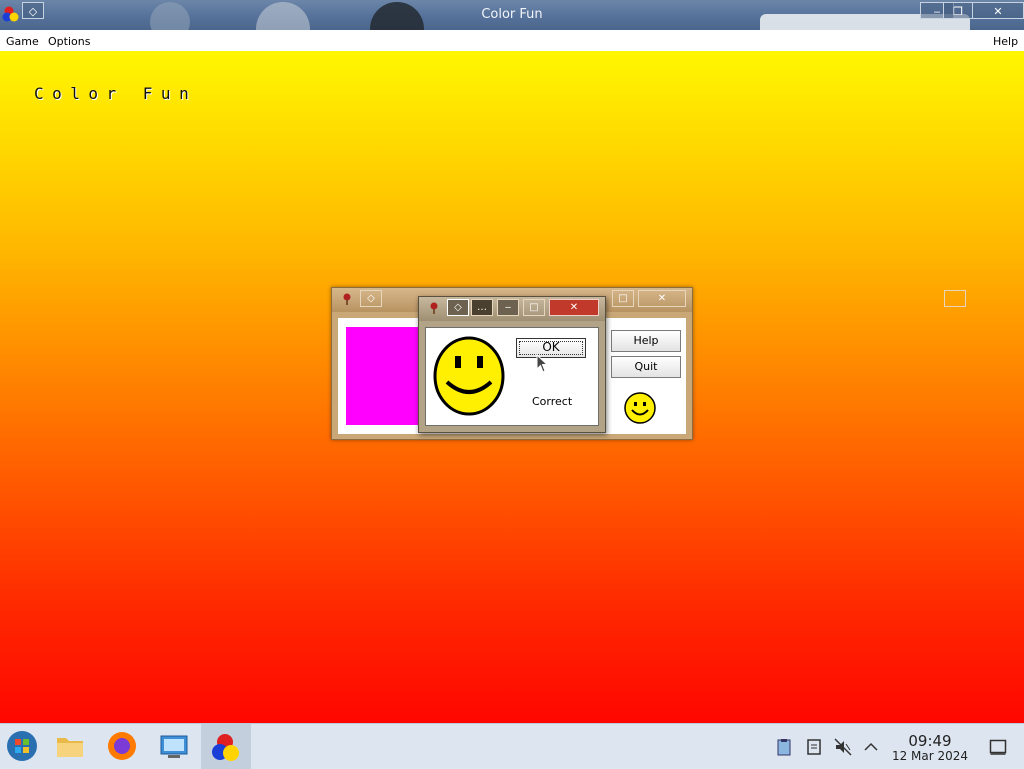 Image resolution: width=1024 pixels, height=769 pixels. I want to click on help-button: Help, so click(646, 341).